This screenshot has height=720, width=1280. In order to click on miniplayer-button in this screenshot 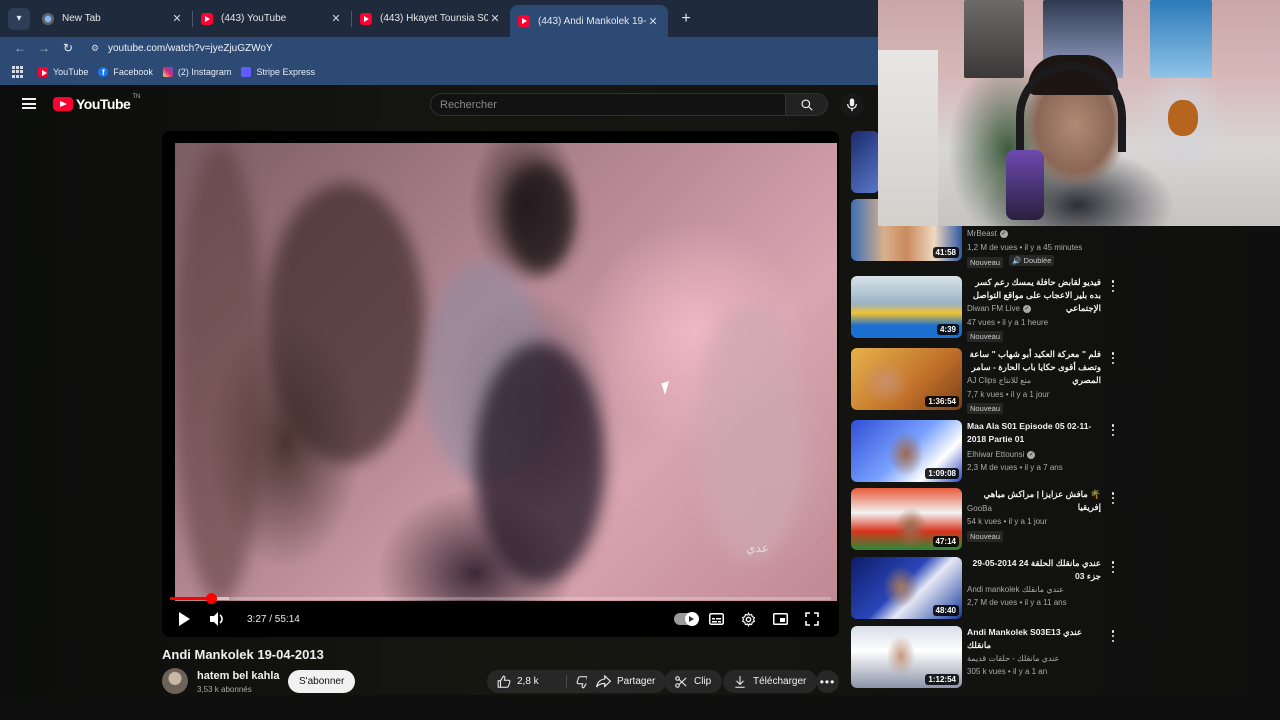, I will do `click(780, 619)`.